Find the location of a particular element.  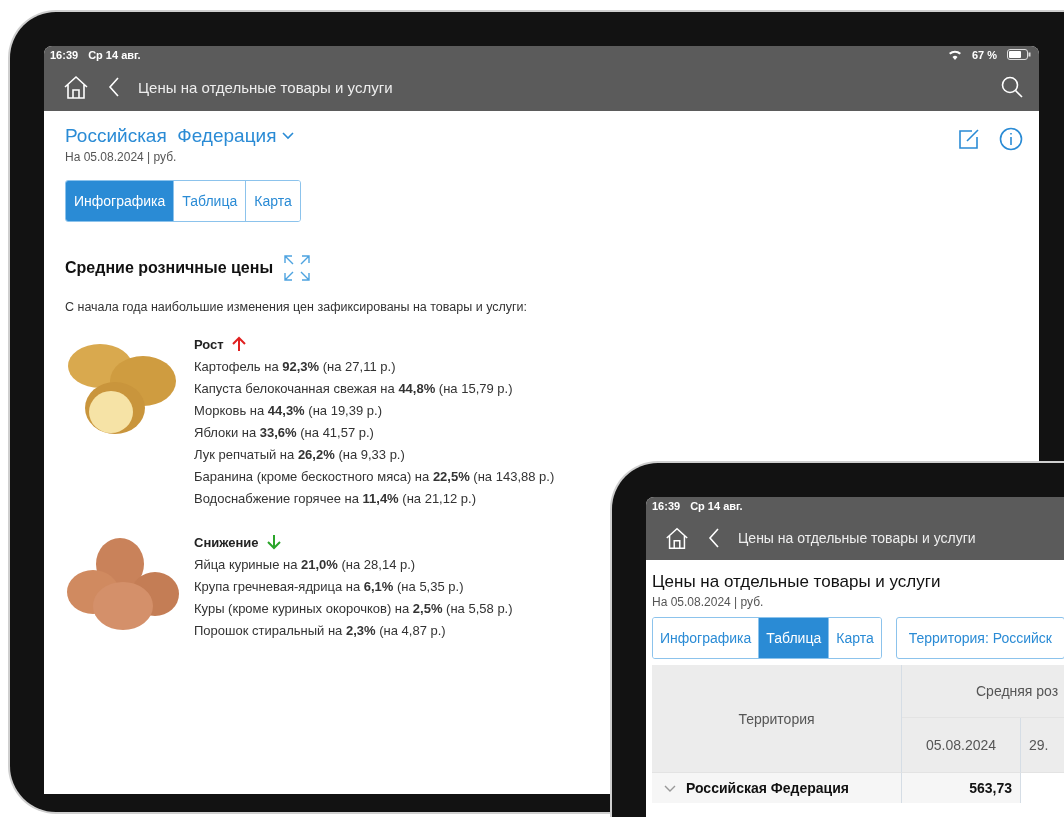

region-selector: Российская Федерация is located at coordinates (180, 136).